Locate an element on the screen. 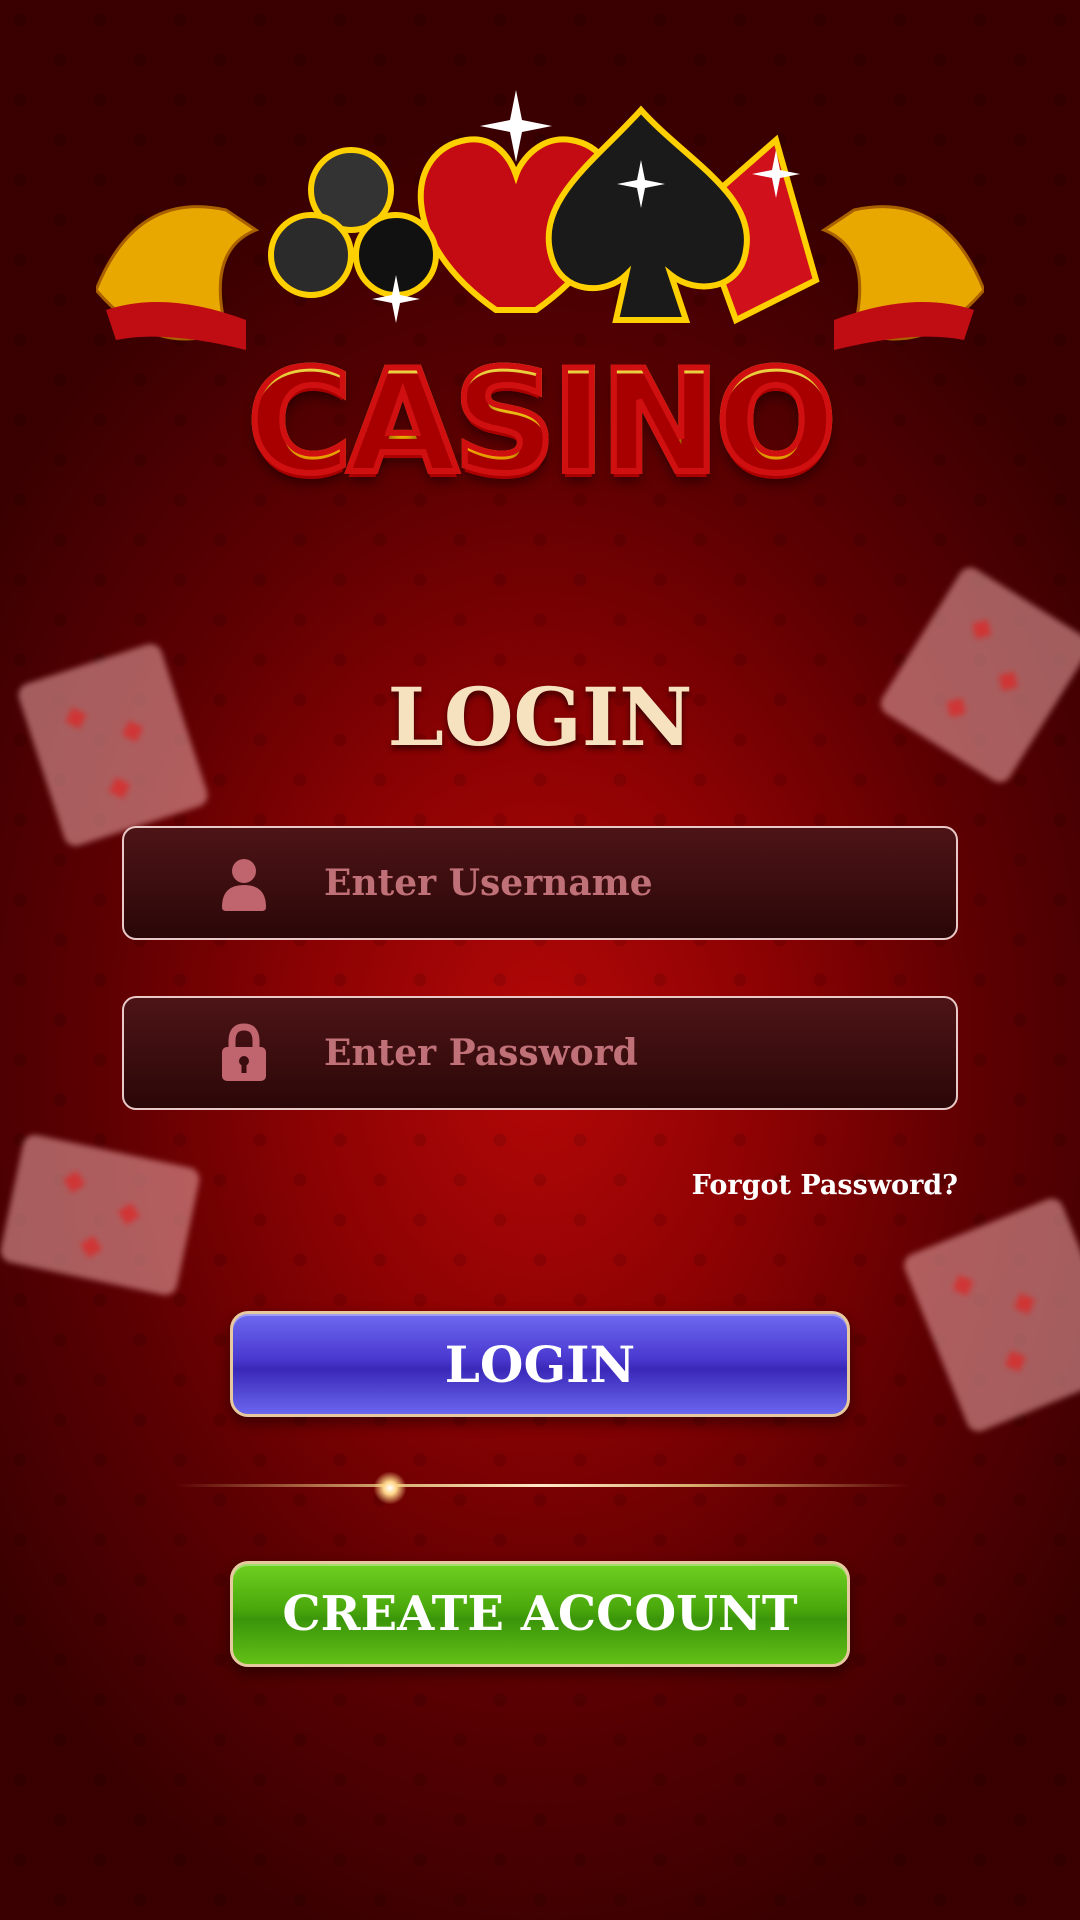 The height and width of the screenshot is (1920, 1080). user-icon is located at coordinates (244, 885).